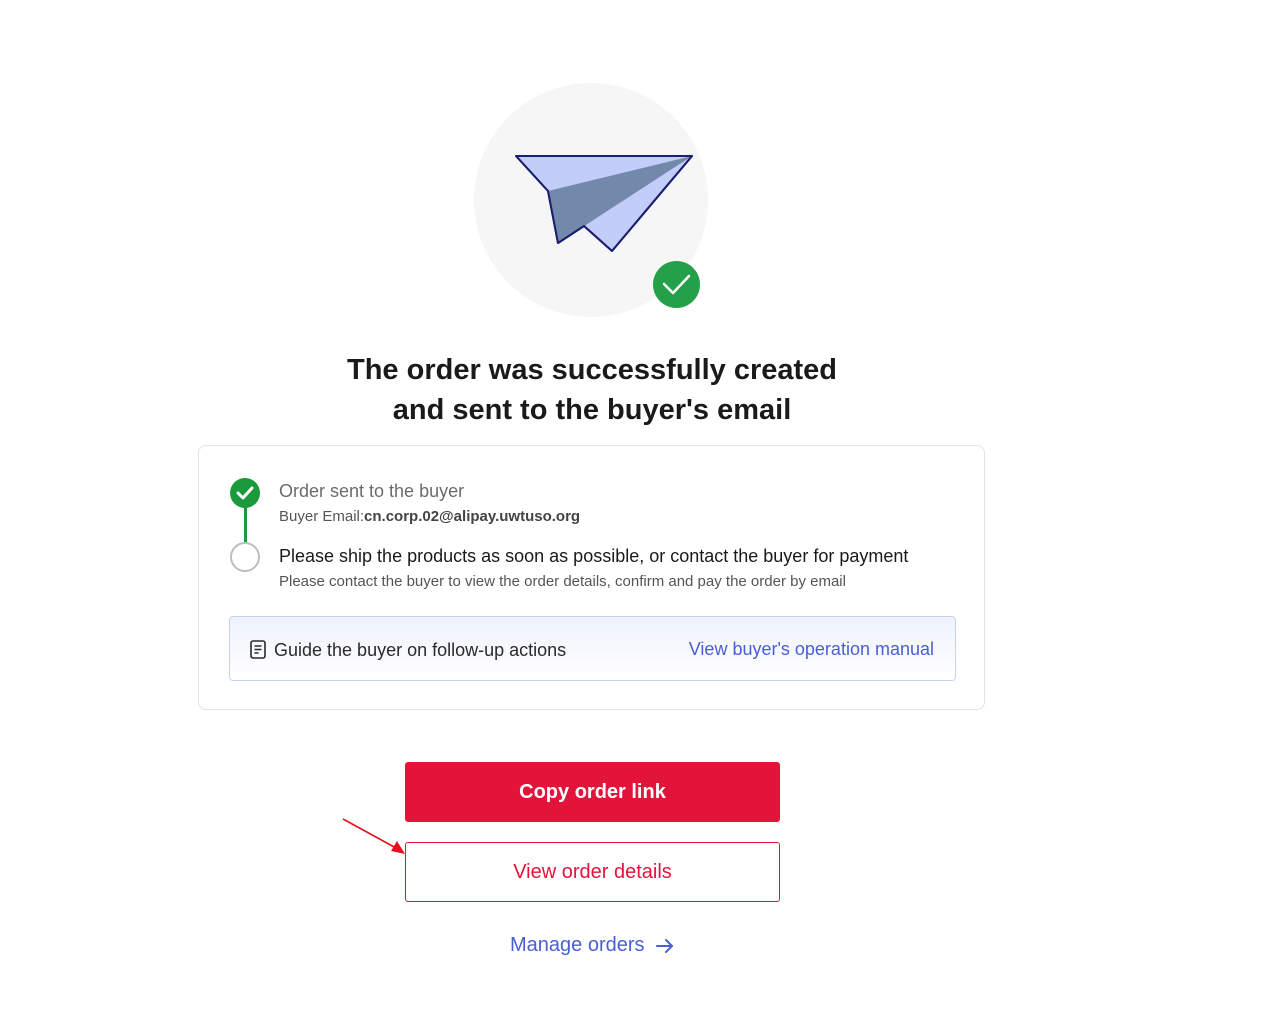 Image resolution: width=1276 pixels, height=1025 pixels. What do you see at coordinates (420, 650) in the screenshot?
I see `guide-text: Guide the buyer on follow-up actions` at bounding box center [420, 650].